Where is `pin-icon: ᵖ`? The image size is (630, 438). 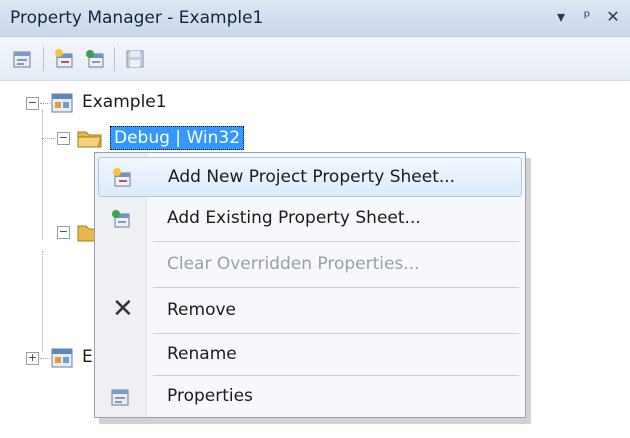
pin-icon: ᵖ is located at coordinates (587, 17).